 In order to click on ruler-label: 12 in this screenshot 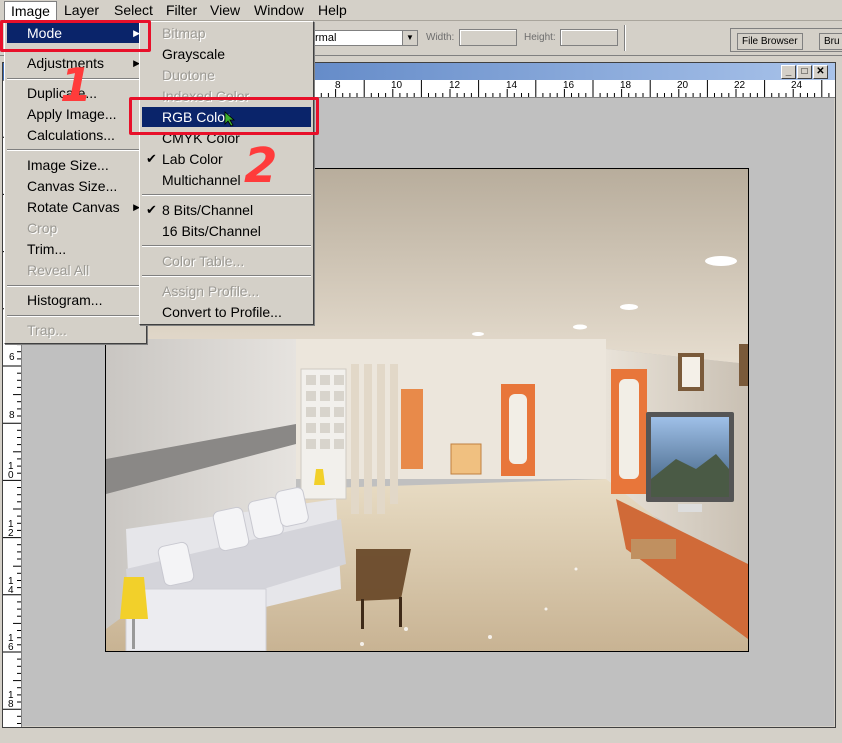, I will do `click(455, 85)`.